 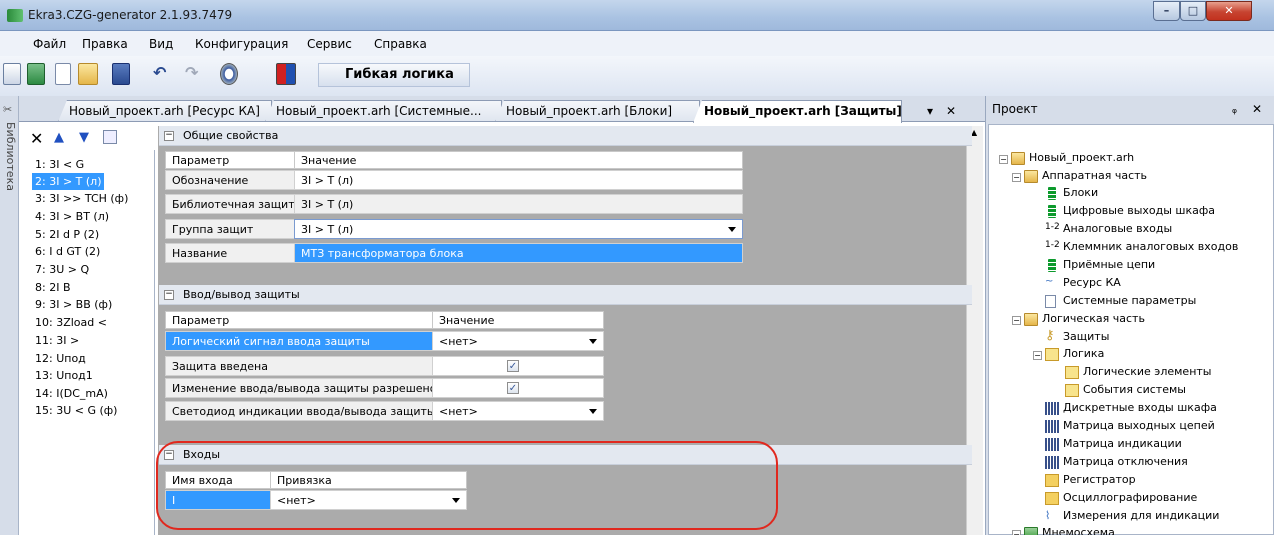 What do you see at coordinates (513, 366) in the screenshot?
I see `protection-enabled-checkbox: ✓` at bounding box center [513, 366].